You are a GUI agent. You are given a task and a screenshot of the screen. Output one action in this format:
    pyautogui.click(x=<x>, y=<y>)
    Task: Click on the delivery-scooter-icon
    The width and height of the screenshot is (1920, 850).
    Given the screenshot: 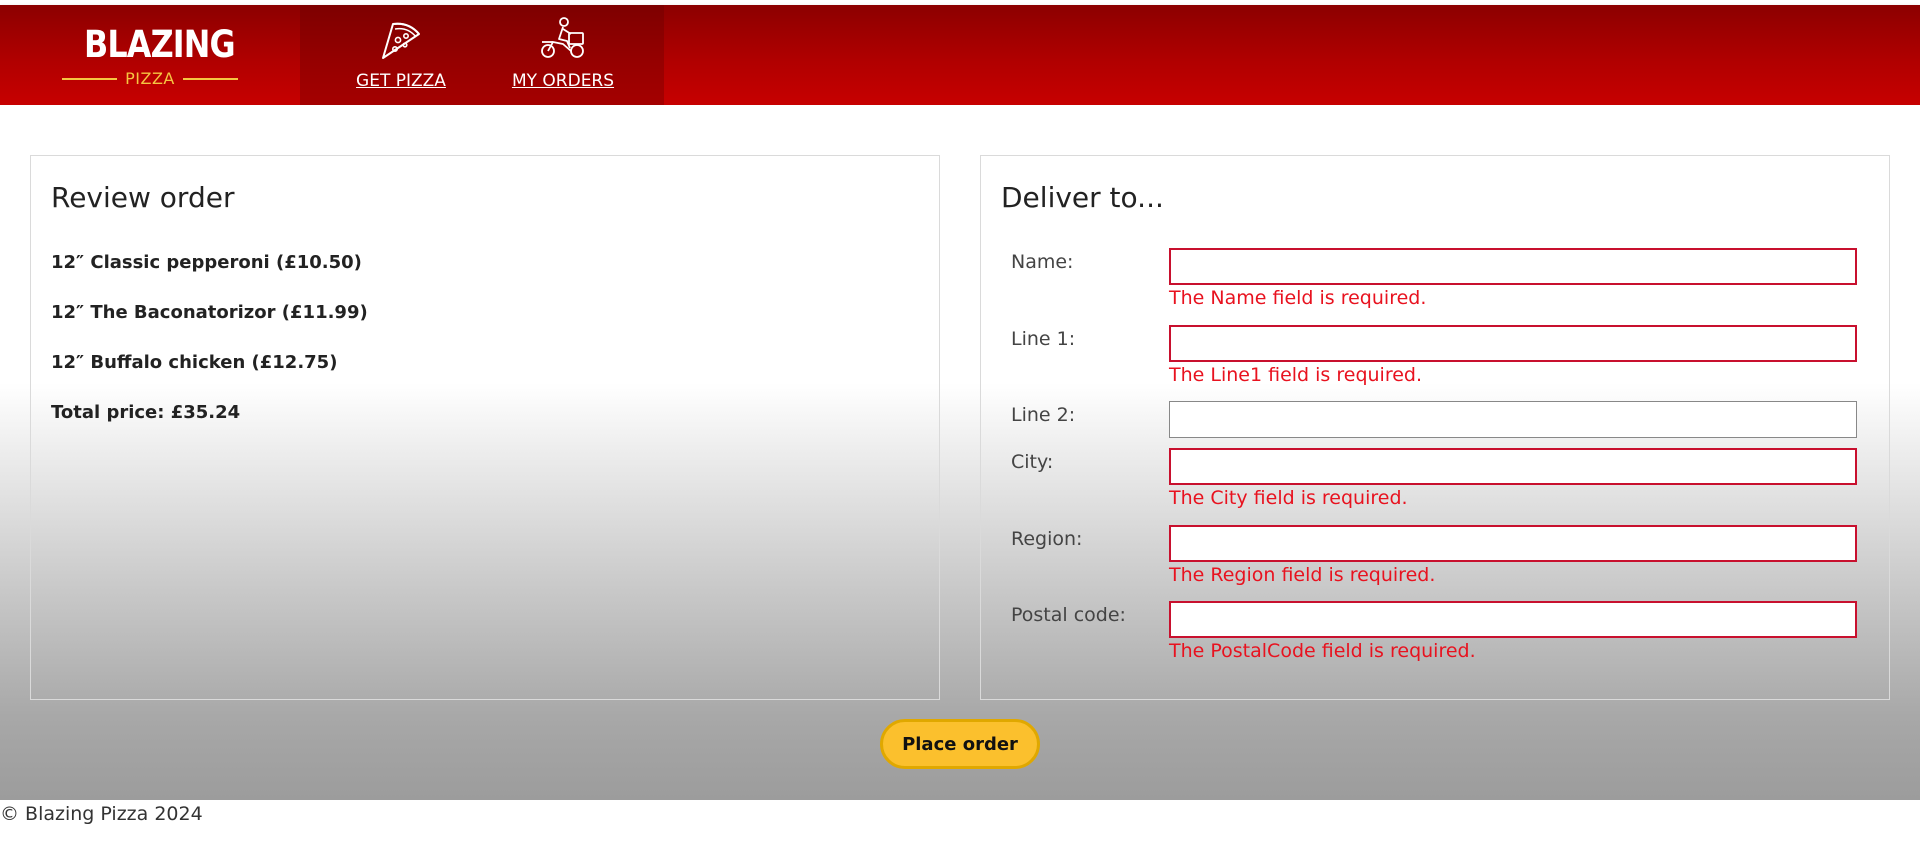 What is the action you would take?
    pyautogui.click(x=563, y=39)
    